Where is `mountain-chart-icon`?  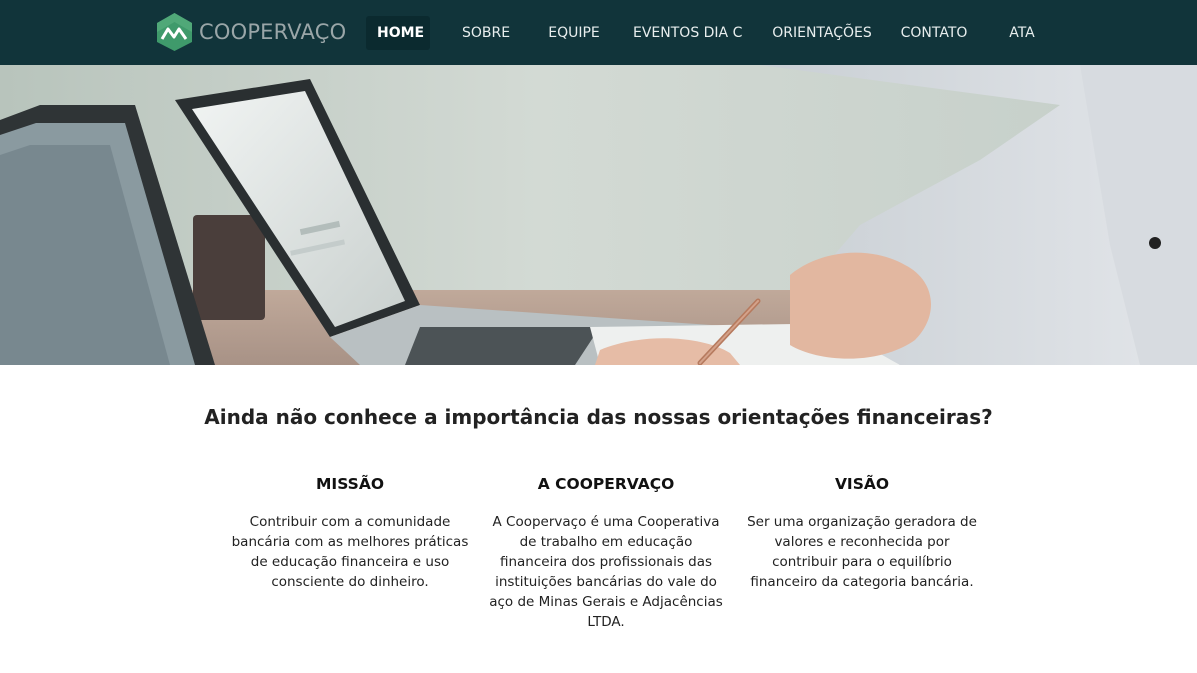
mountain-chart-icon is located at coordinates (174, 32).